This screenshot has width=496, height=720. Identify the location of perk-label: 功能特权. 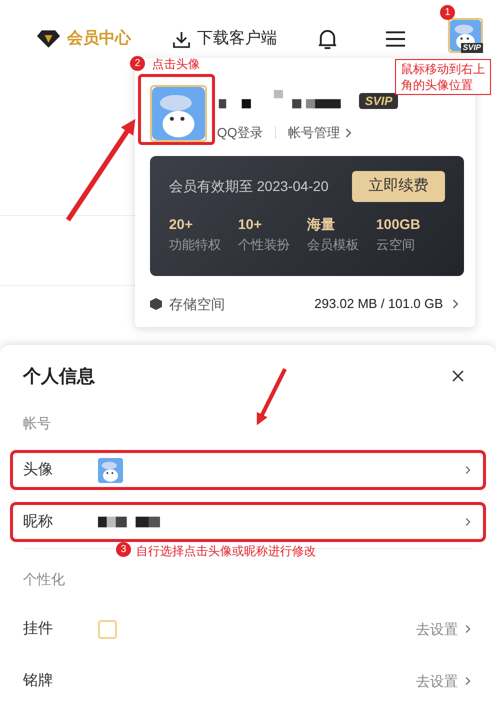
(195, 245).